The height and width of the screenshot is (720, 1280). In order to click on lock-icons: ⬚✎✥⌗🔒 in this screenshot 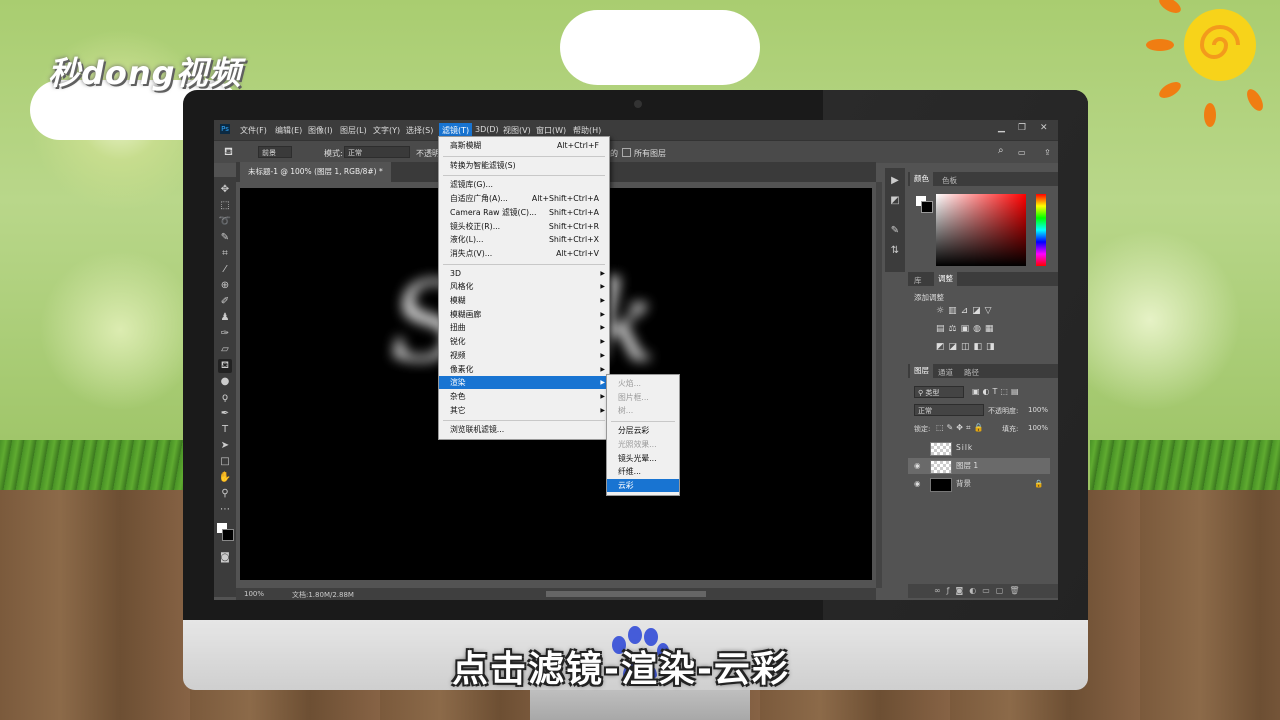, I will do `click(961, 428)`.